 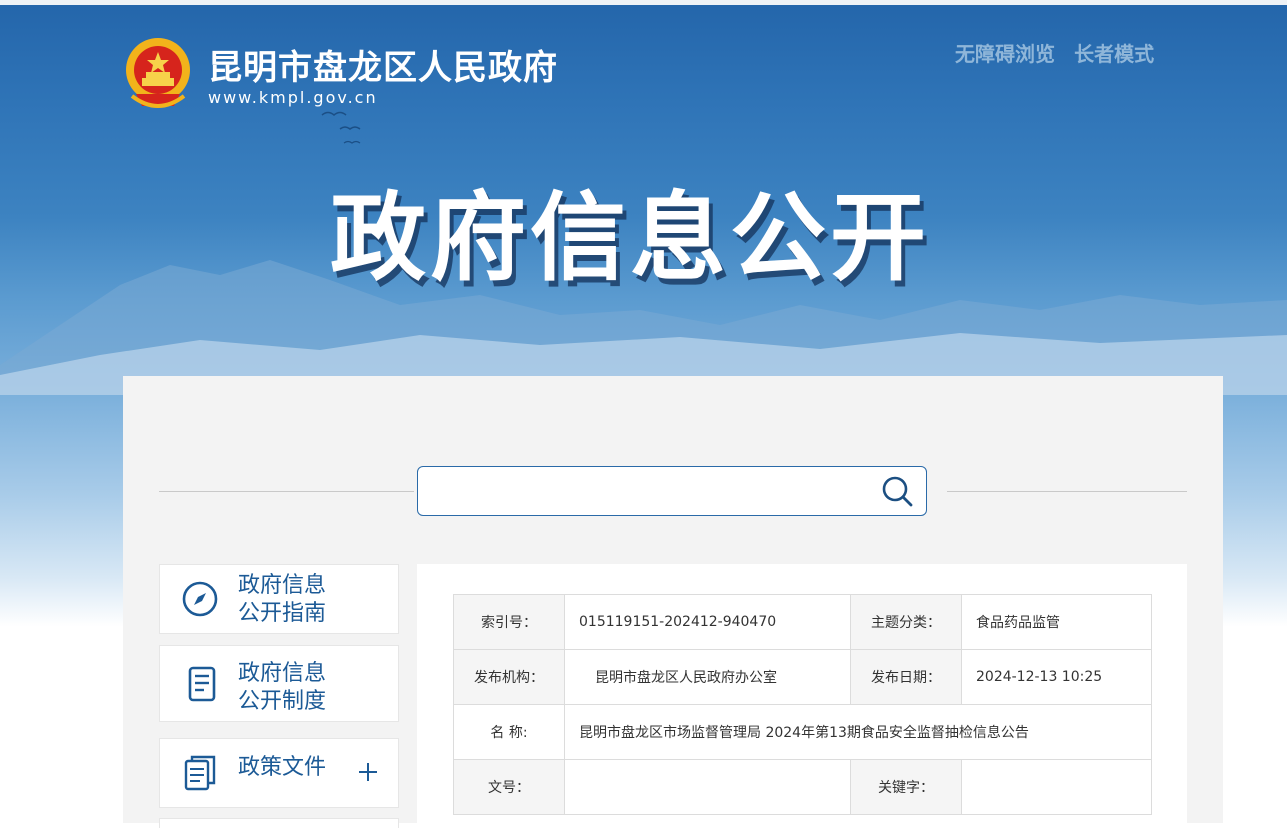 What do you see at coordinates (1114, 54) in the screenshot?
I see `elder-mode-link: 长者模式` at bounding box center [1114, 54].